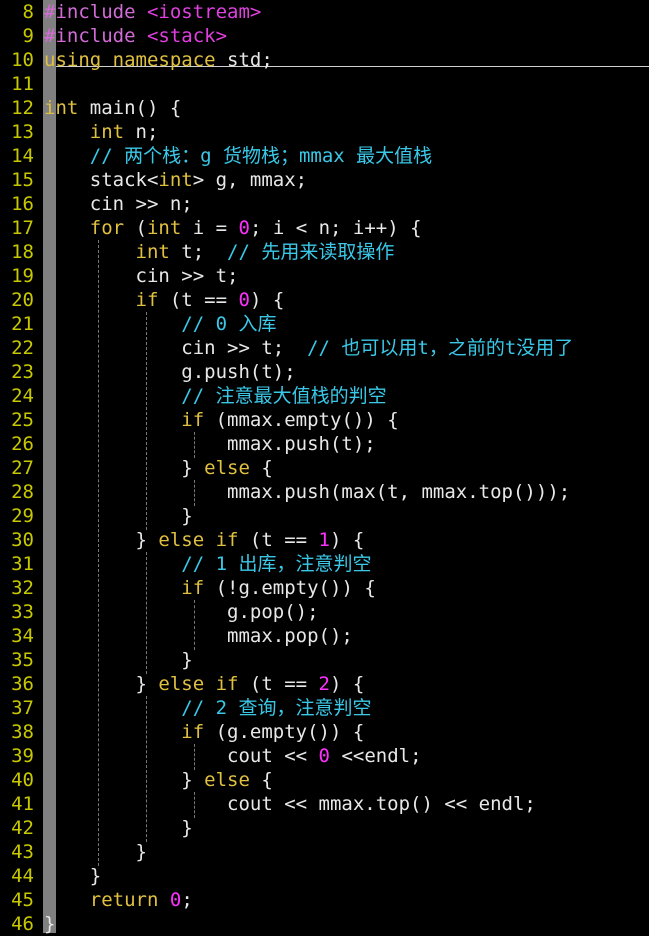 The image size is (649, 936). What do you see at coordinates (219, 252) in the screenshot?
I see `code-line: int t; // 先用来读取操作` at bounding box center [219, 252].